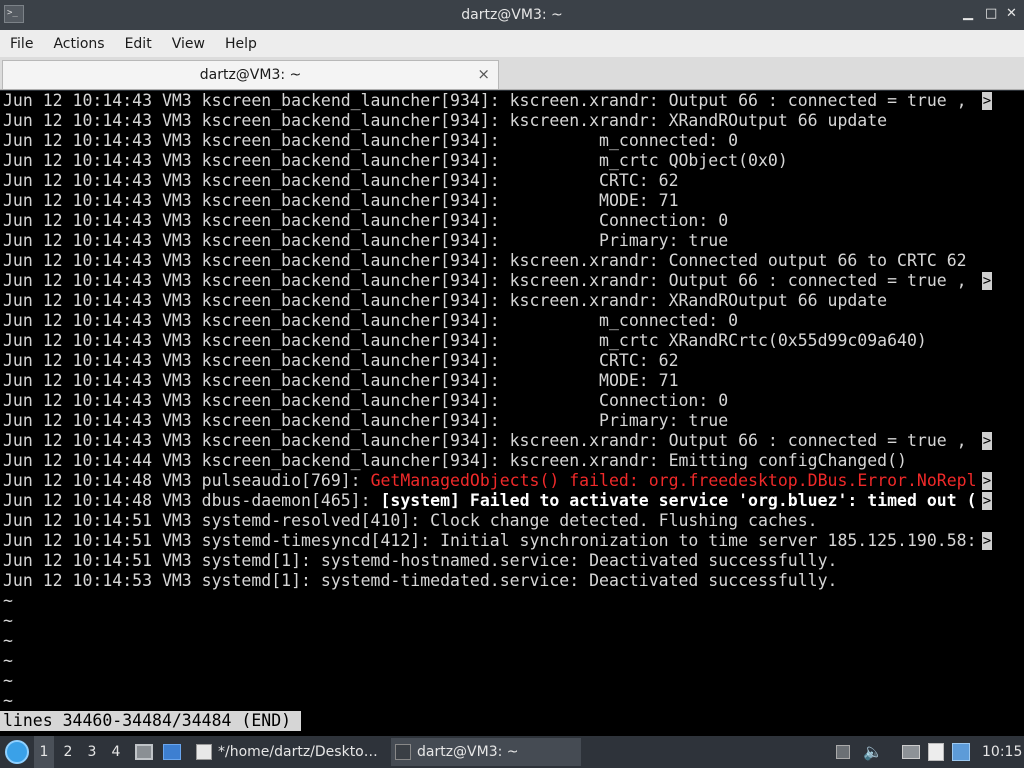  I want to click on tab-label: dartz@VM3: ~, so click(250, 75).